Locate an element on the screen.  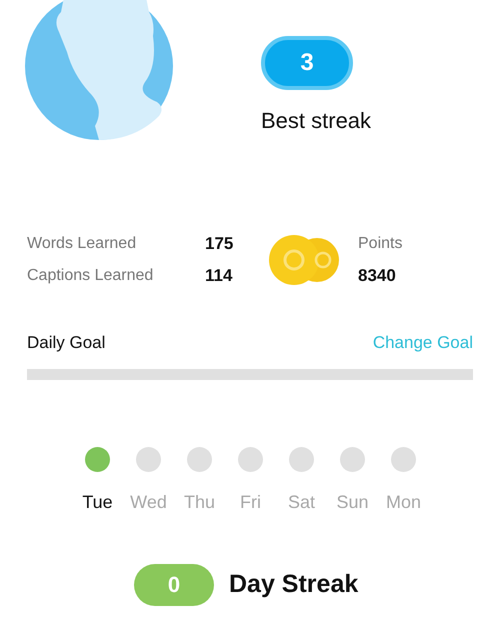
day-label: Sun is located at coordinates (352, 502).